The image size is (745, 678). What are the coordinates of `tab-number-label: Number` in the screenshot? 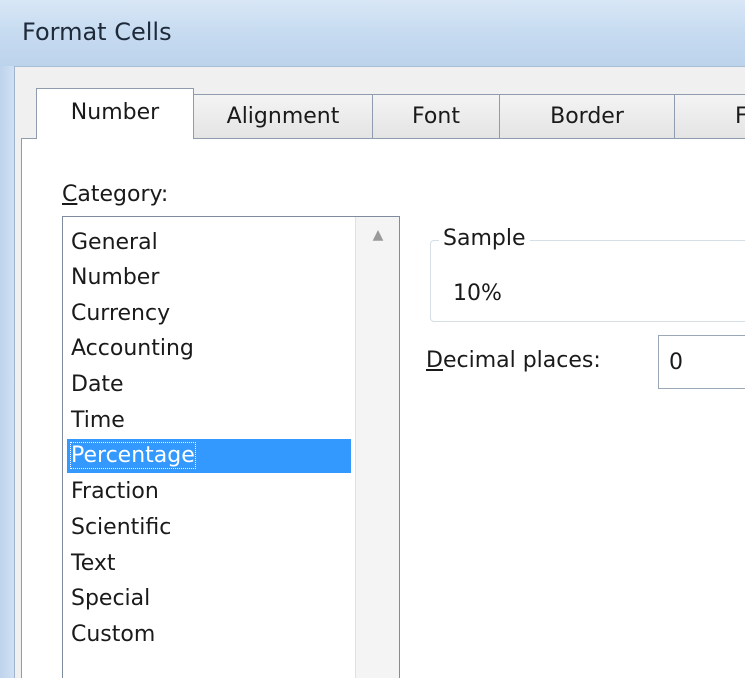 It's located at (115, 112).